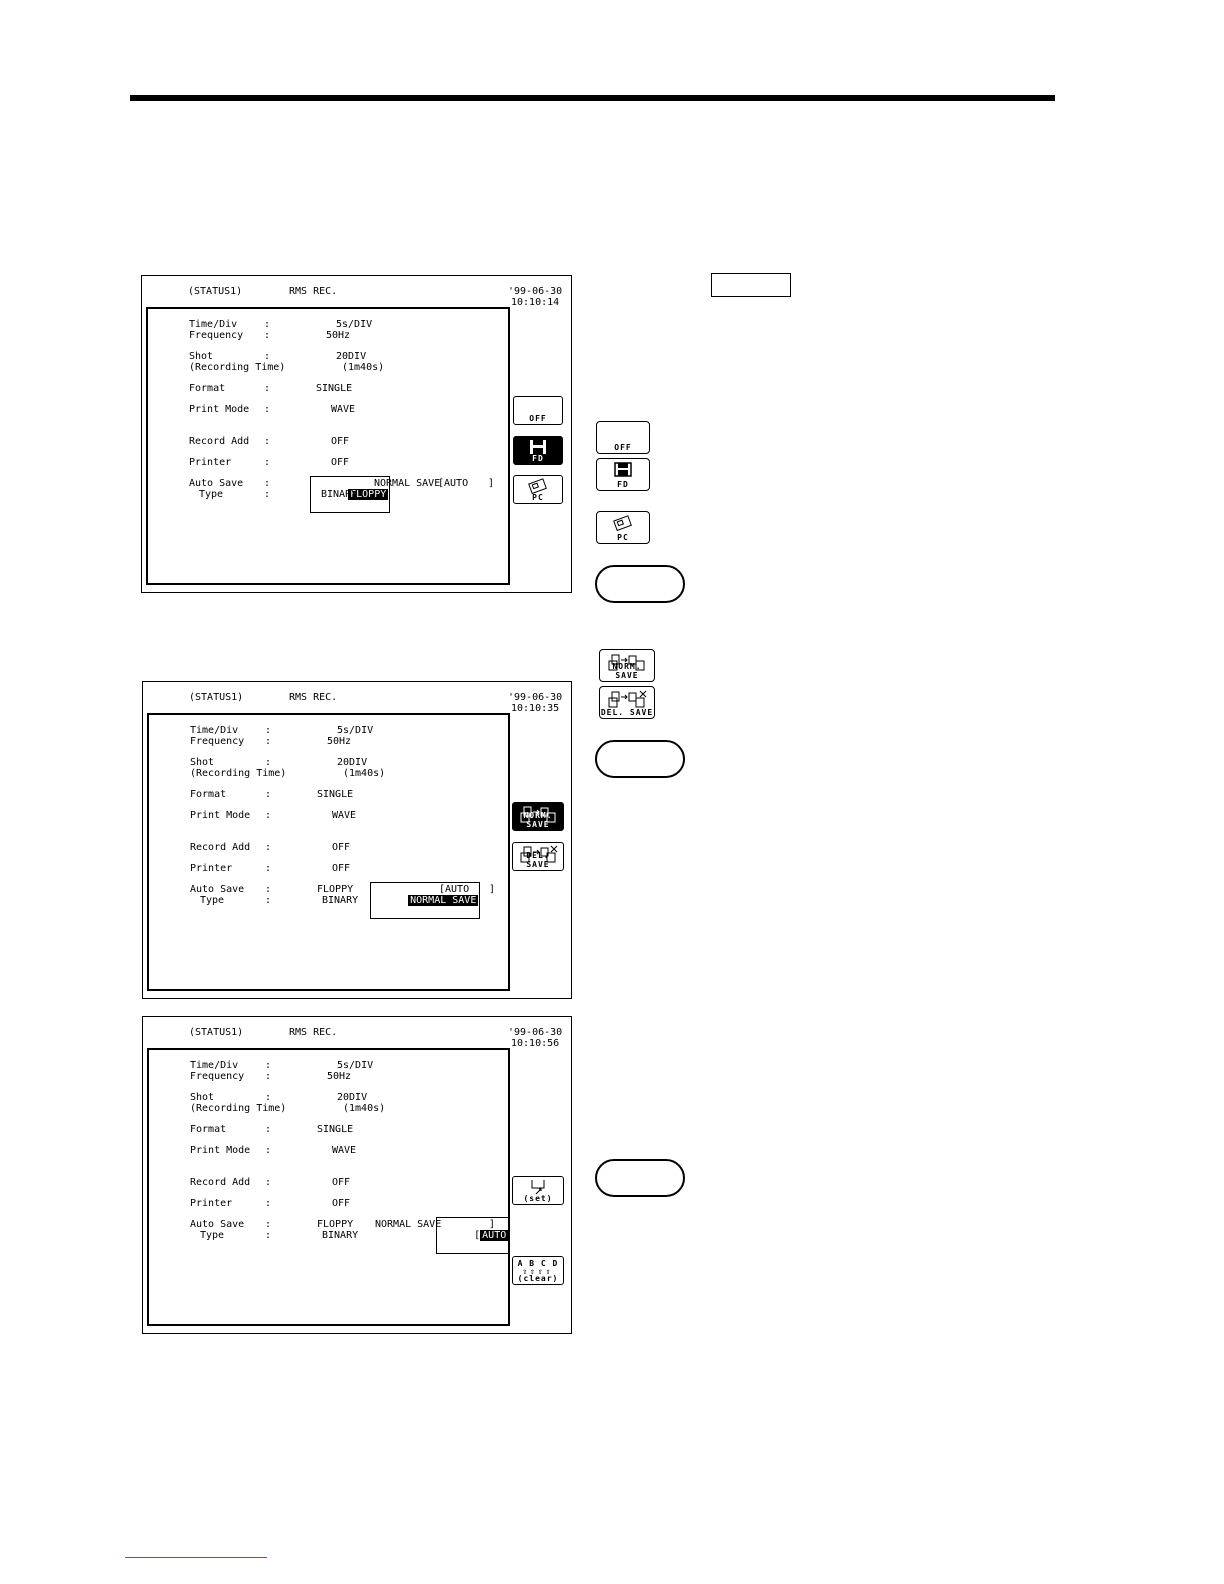 Image resolution: width=1224 pixels, height=1584 pixels. What do you see at coordinates (535, 1043) in the screenshot?
I see `time: 10:10:56` at bounding box center [535, 1043].